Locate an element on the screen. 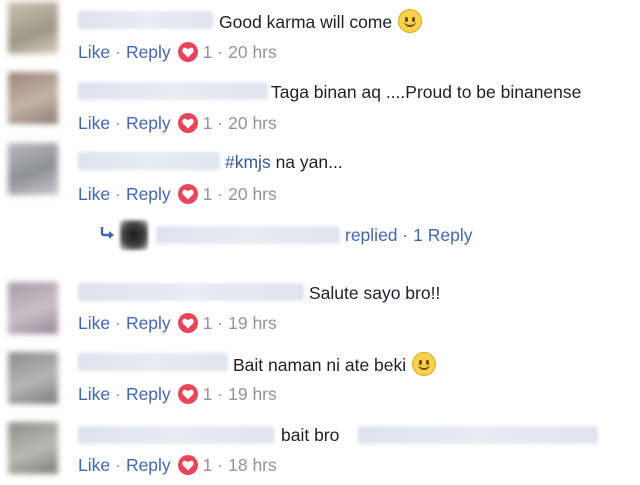 Image resolution: width=640 pixels, height=485 pixels. comment-body: Salute sayo bro!! is located at coordinates (375, 293).